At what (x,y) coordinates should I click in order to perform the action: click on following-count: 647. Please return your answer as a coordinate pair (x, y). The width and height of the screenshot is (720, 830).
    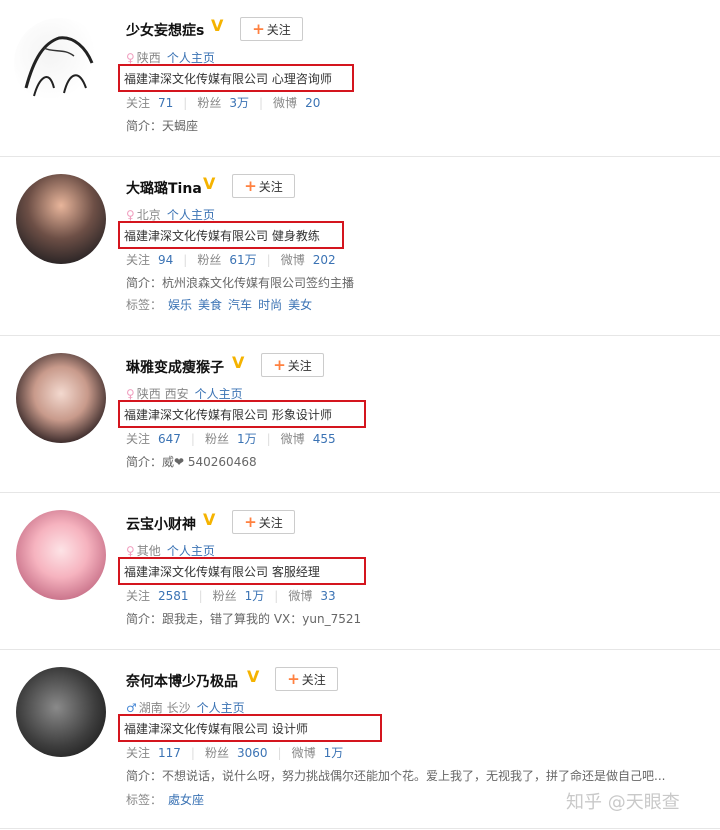
    Looking at the image, I should click on (169, 439).